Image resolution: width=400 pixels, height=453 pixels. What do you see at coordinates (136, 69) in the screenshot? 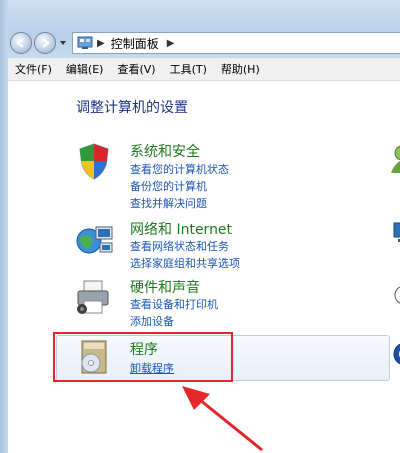
I see `menu-view: 查看(V)` at bounding box center [136, 69].